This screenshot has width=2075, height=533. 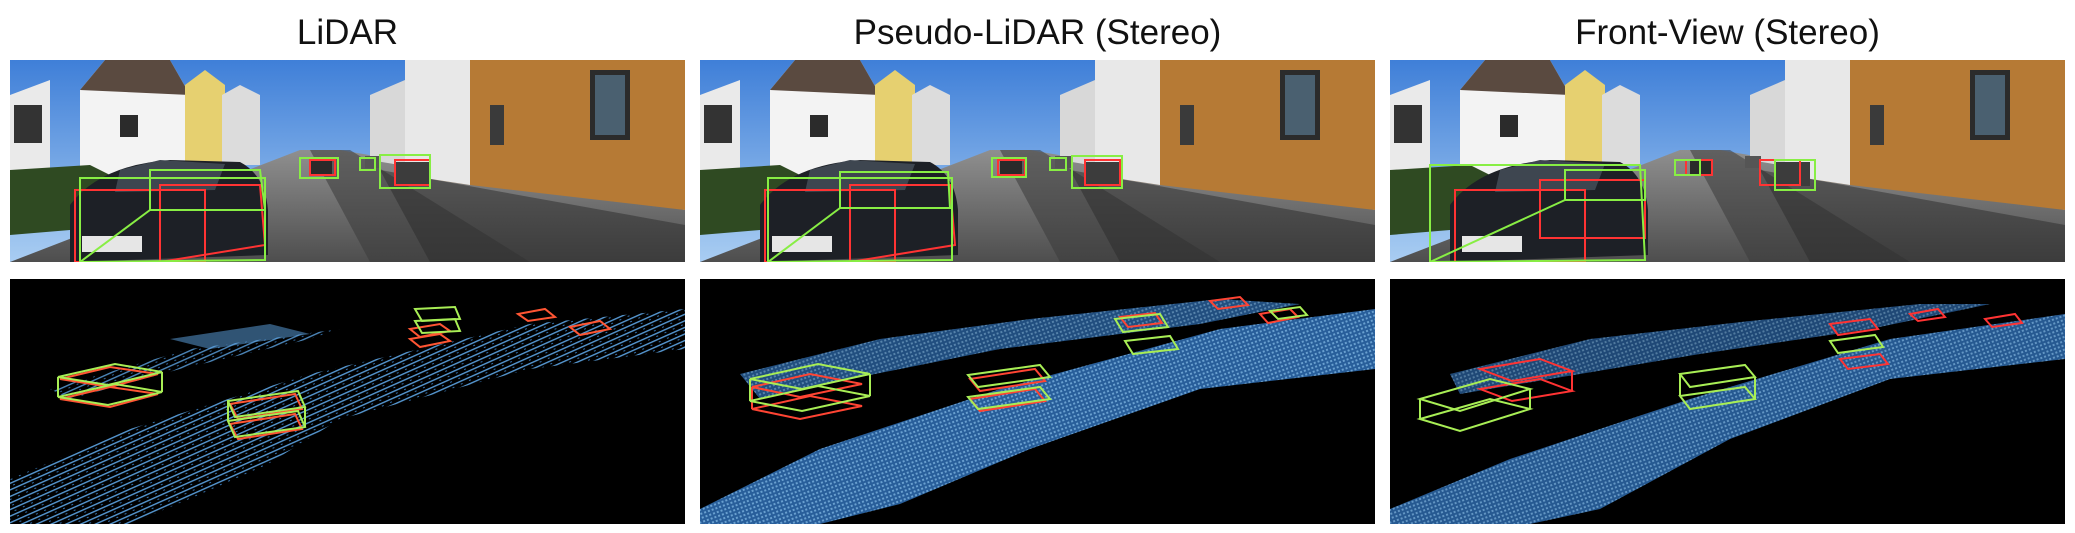 I want to click on camera-image-lidar, so click(x=347, y=161).